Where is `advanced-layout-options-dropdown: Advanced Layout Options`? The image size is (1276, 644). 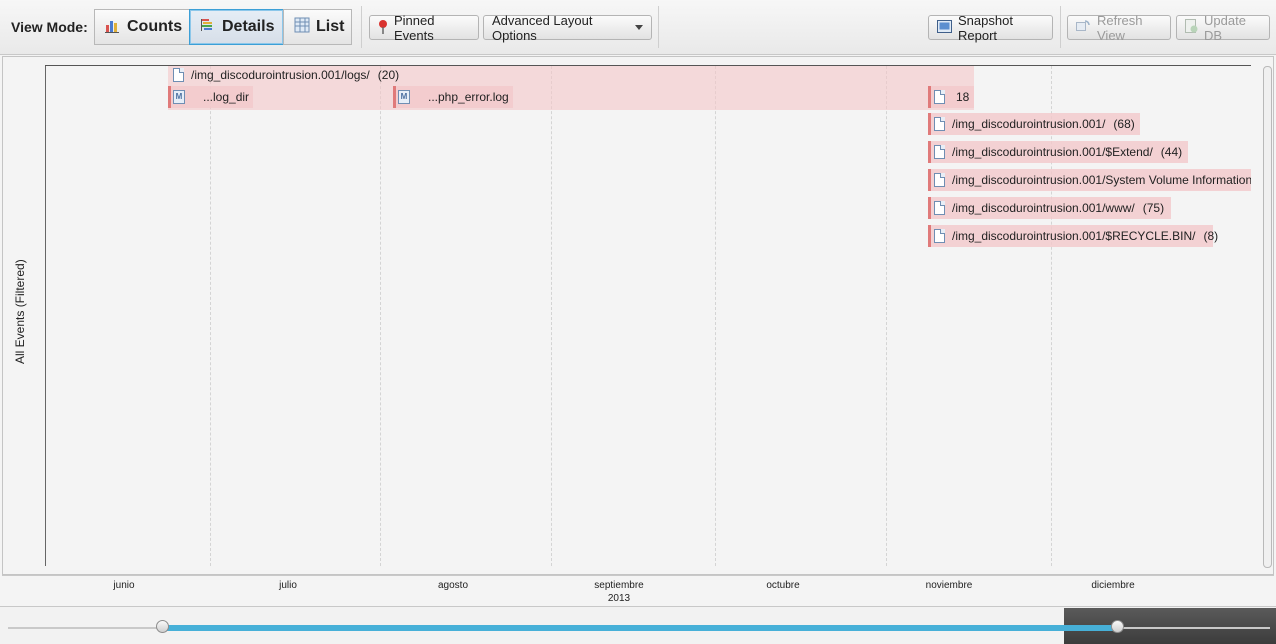
advanced-layout-options-dropdown: Advanced Layout Options is located at coordinates (567, 27).